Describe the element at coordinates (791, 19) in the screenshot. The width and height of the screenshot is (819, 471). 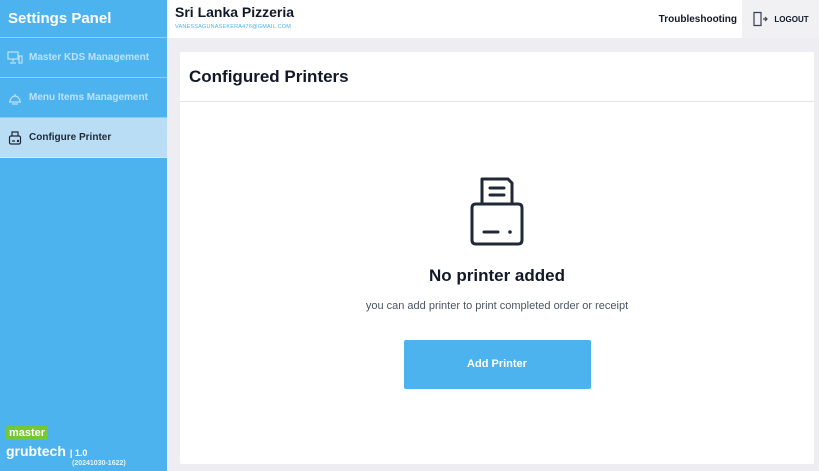
I see `logout-label: LOGOUT` at that location.